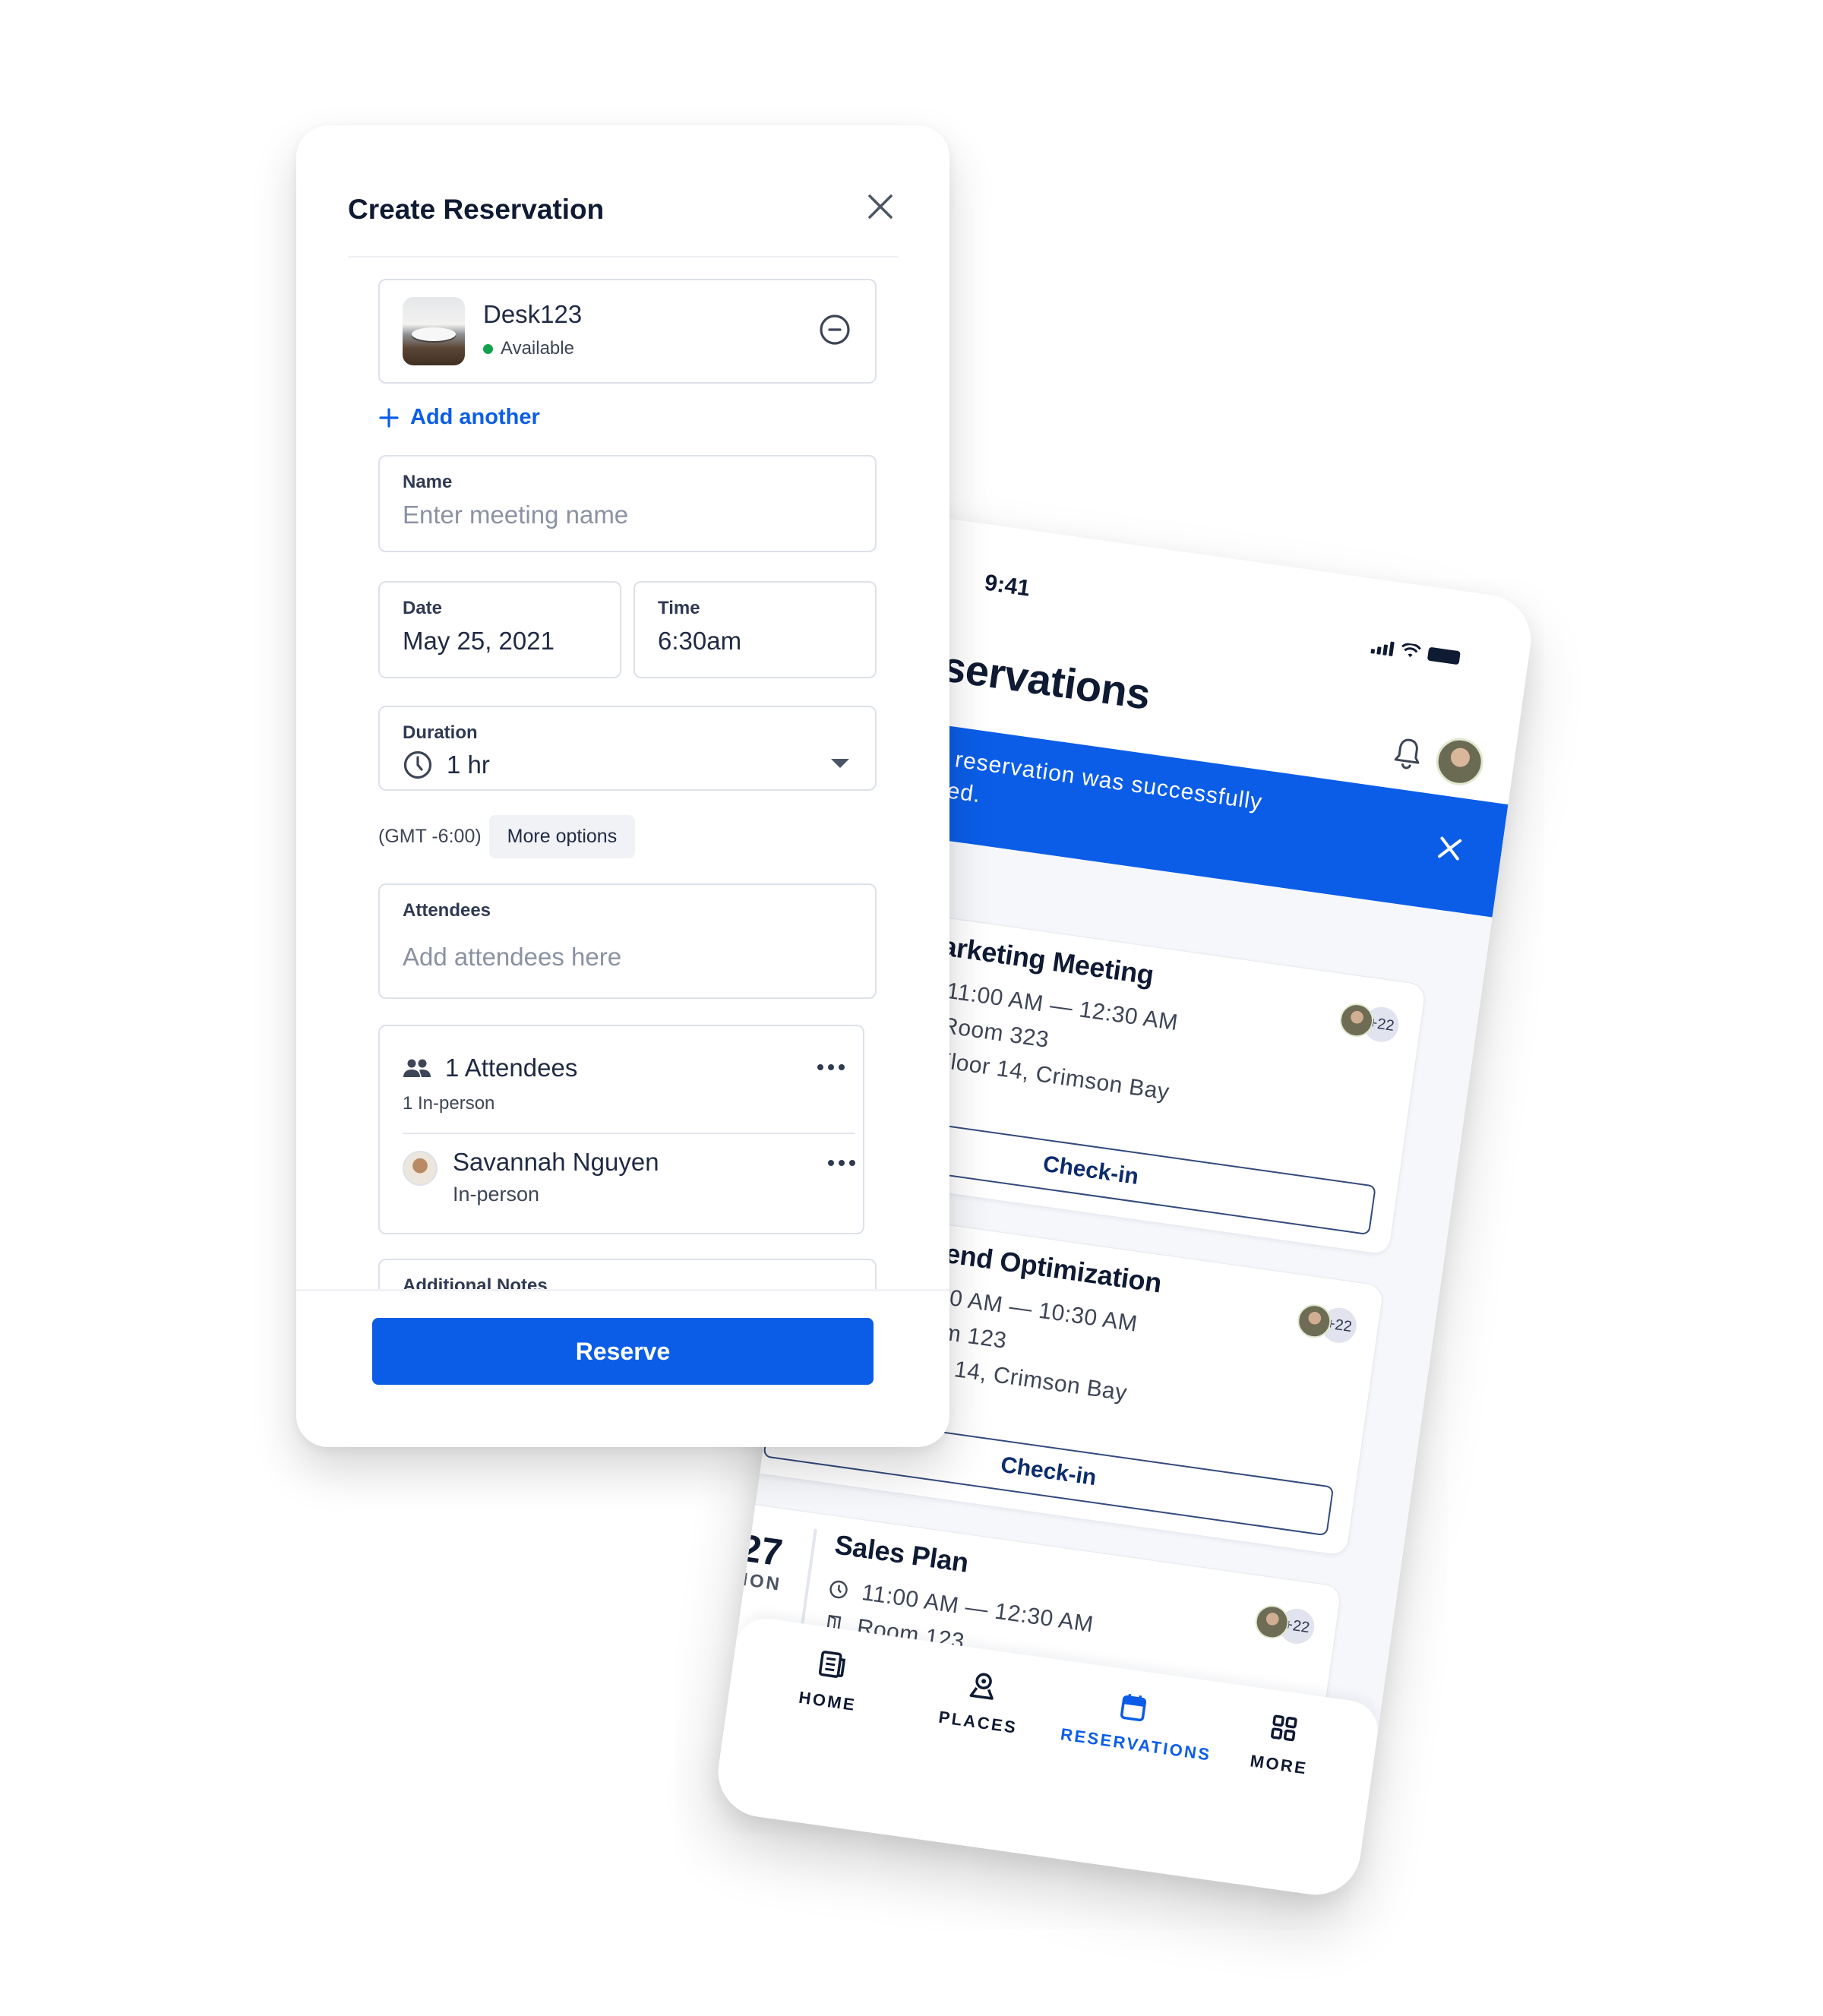 This screenshot has height=2016, width=1823. What do you see at coordinates (1136, 1744) in the screenshot?
I see `tab-label: RESERVATIONS` at bounding box center [1136, 1744].